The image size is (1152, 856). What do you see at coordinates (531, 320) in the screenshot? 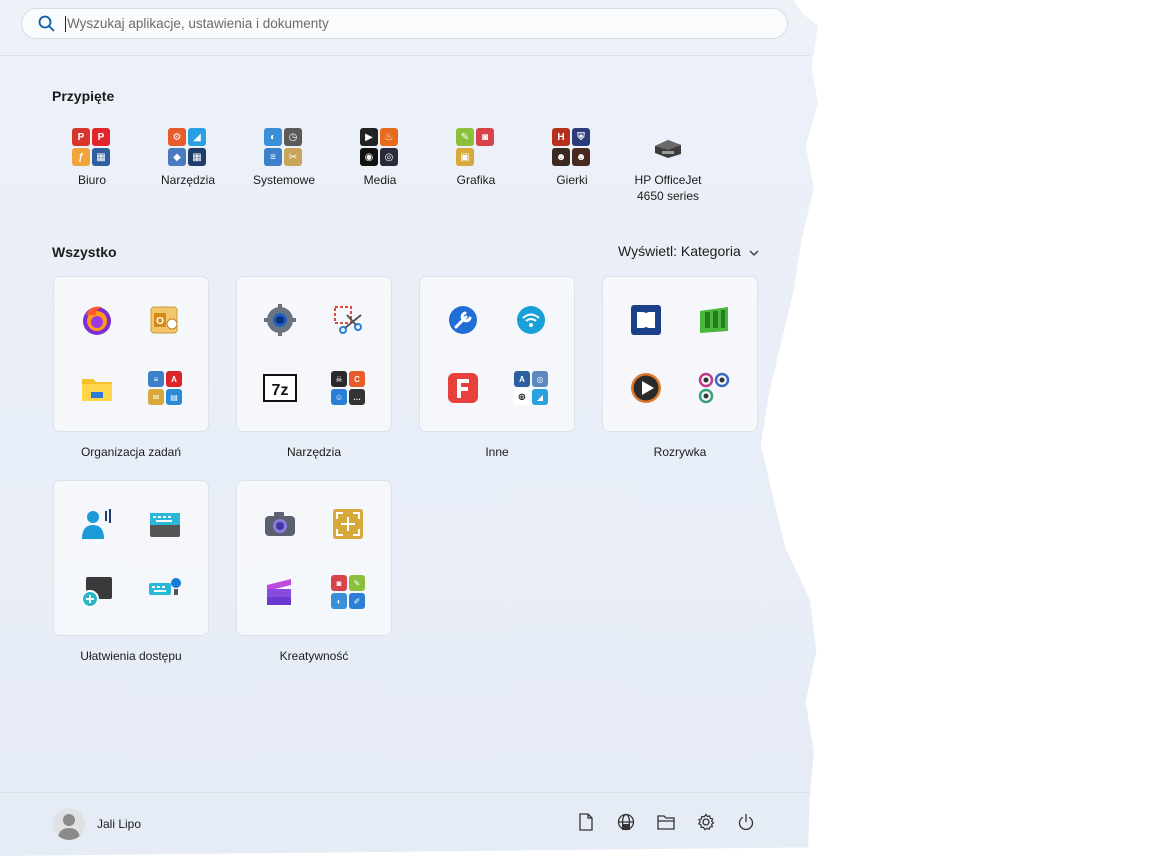
I see `wifi-icon` at bounding box center [531, 320].